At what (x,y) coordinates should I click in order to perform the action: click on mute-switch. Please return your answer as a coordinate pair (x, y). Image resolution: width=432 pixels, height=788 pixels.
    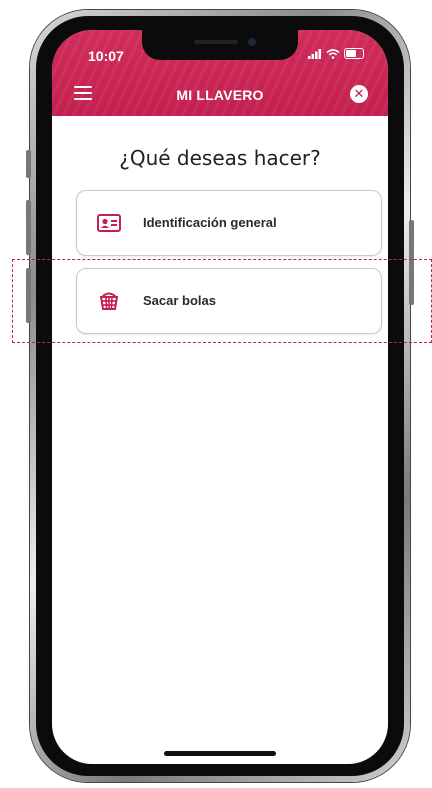
    Looking at the image, I should click on (28, 164).